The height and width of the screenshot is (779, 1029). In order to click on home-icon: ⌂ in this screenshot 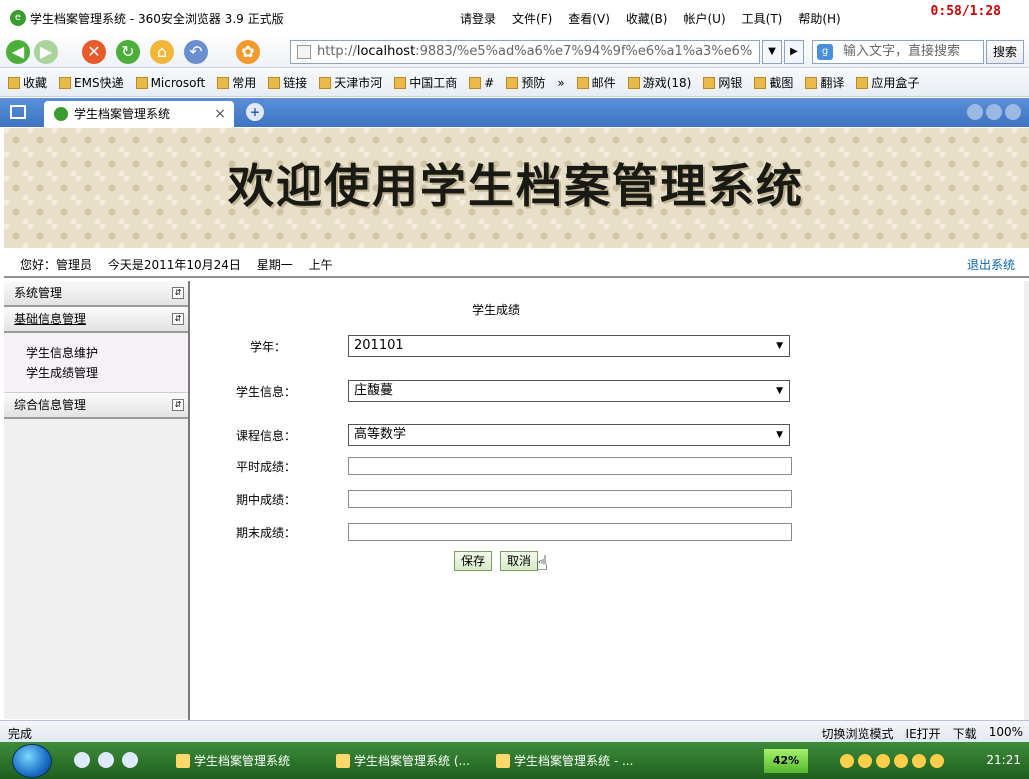, I will do `click(162, 52)`.